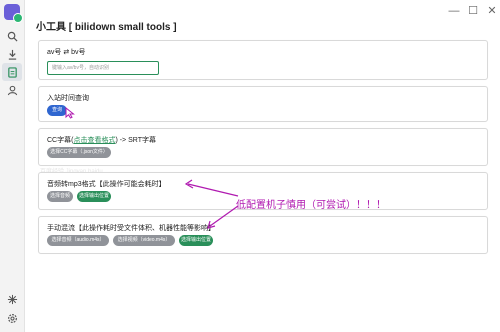  Describe the element at coordinates (263, 104) in the screenshot. I see `card-time-query: 入站时间查询 查询` at that location.